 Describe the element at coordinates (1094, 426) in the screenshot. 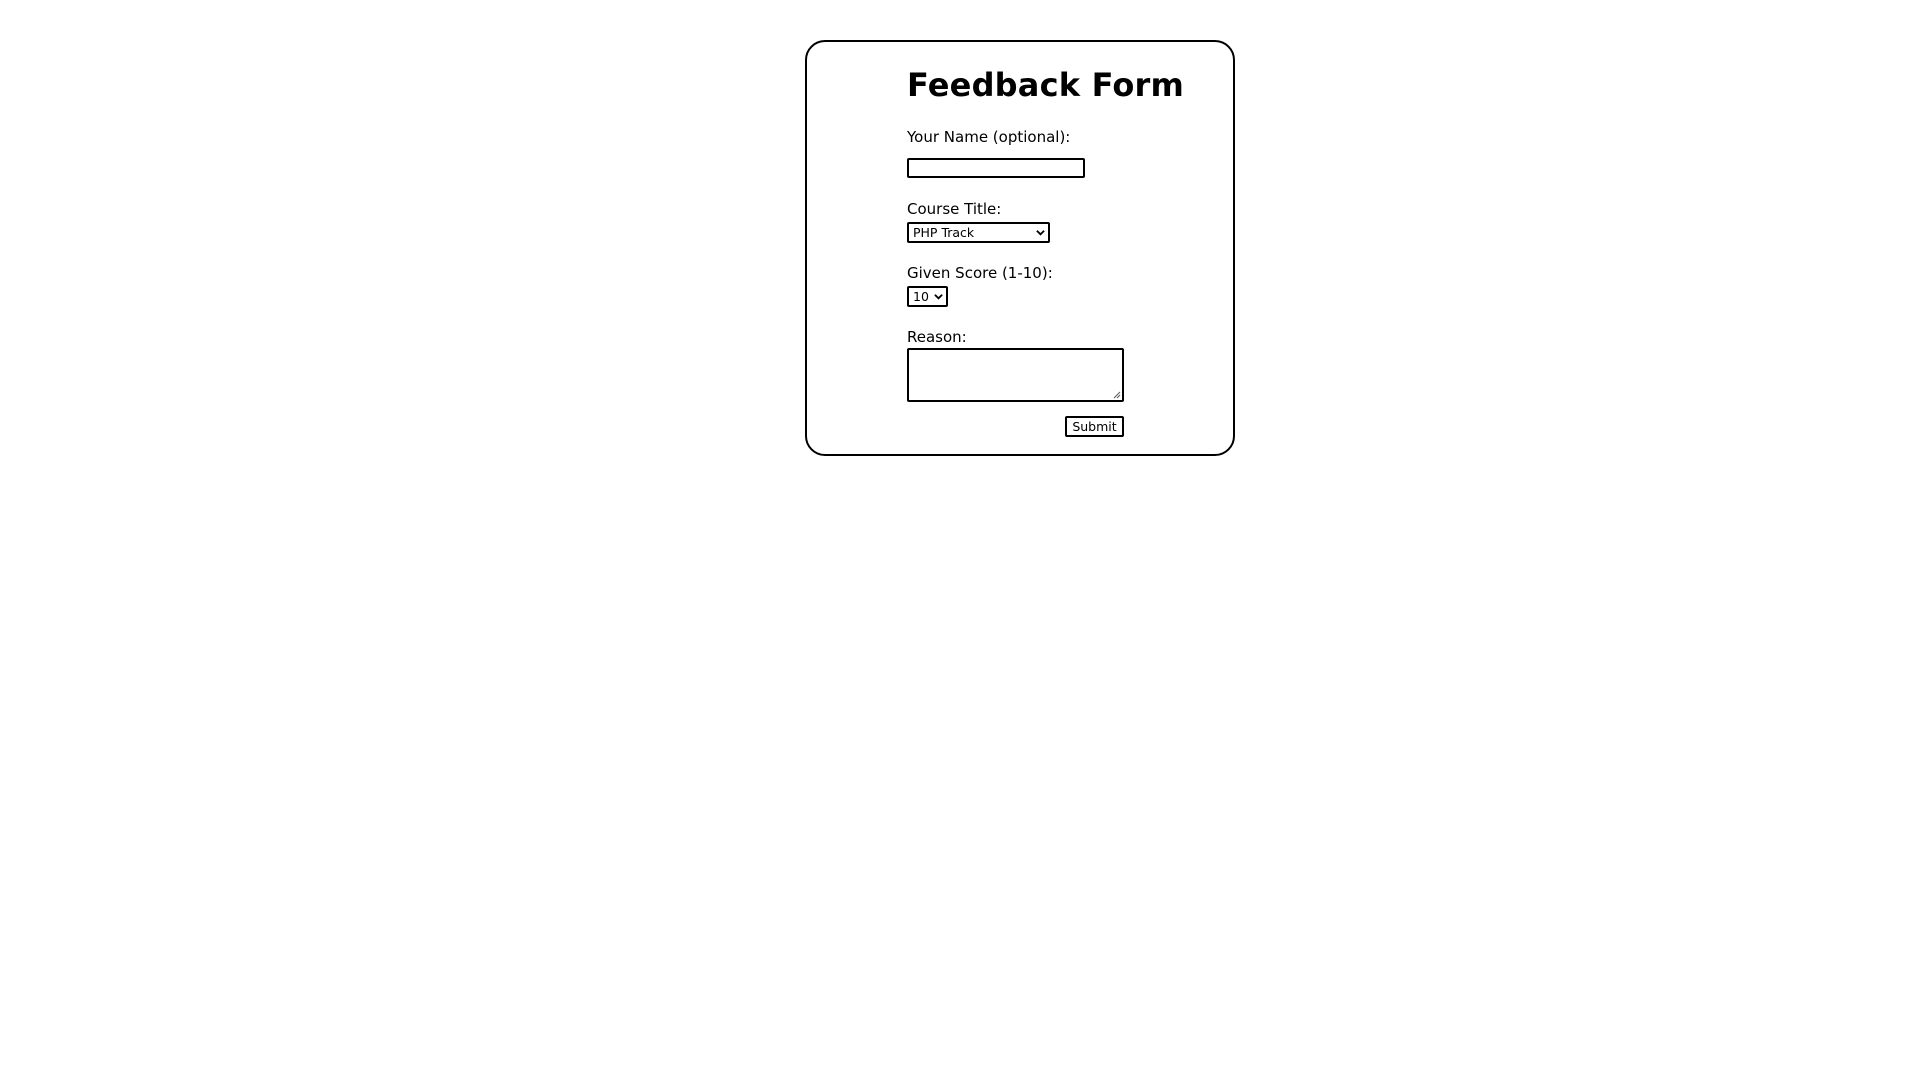

I see `submit-button: Submit` at that location.